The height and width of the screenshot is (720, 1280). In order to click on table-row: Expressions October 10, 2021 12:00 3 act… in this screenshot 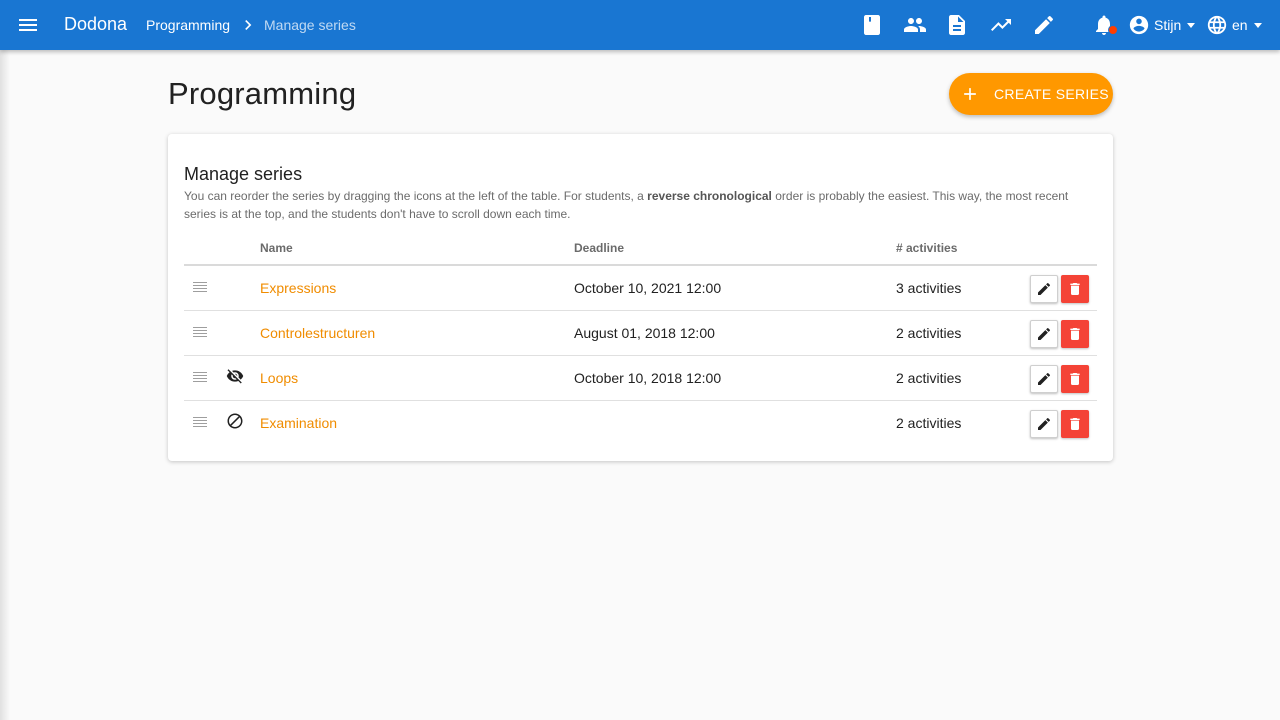, I will do `click(640, 288)`.